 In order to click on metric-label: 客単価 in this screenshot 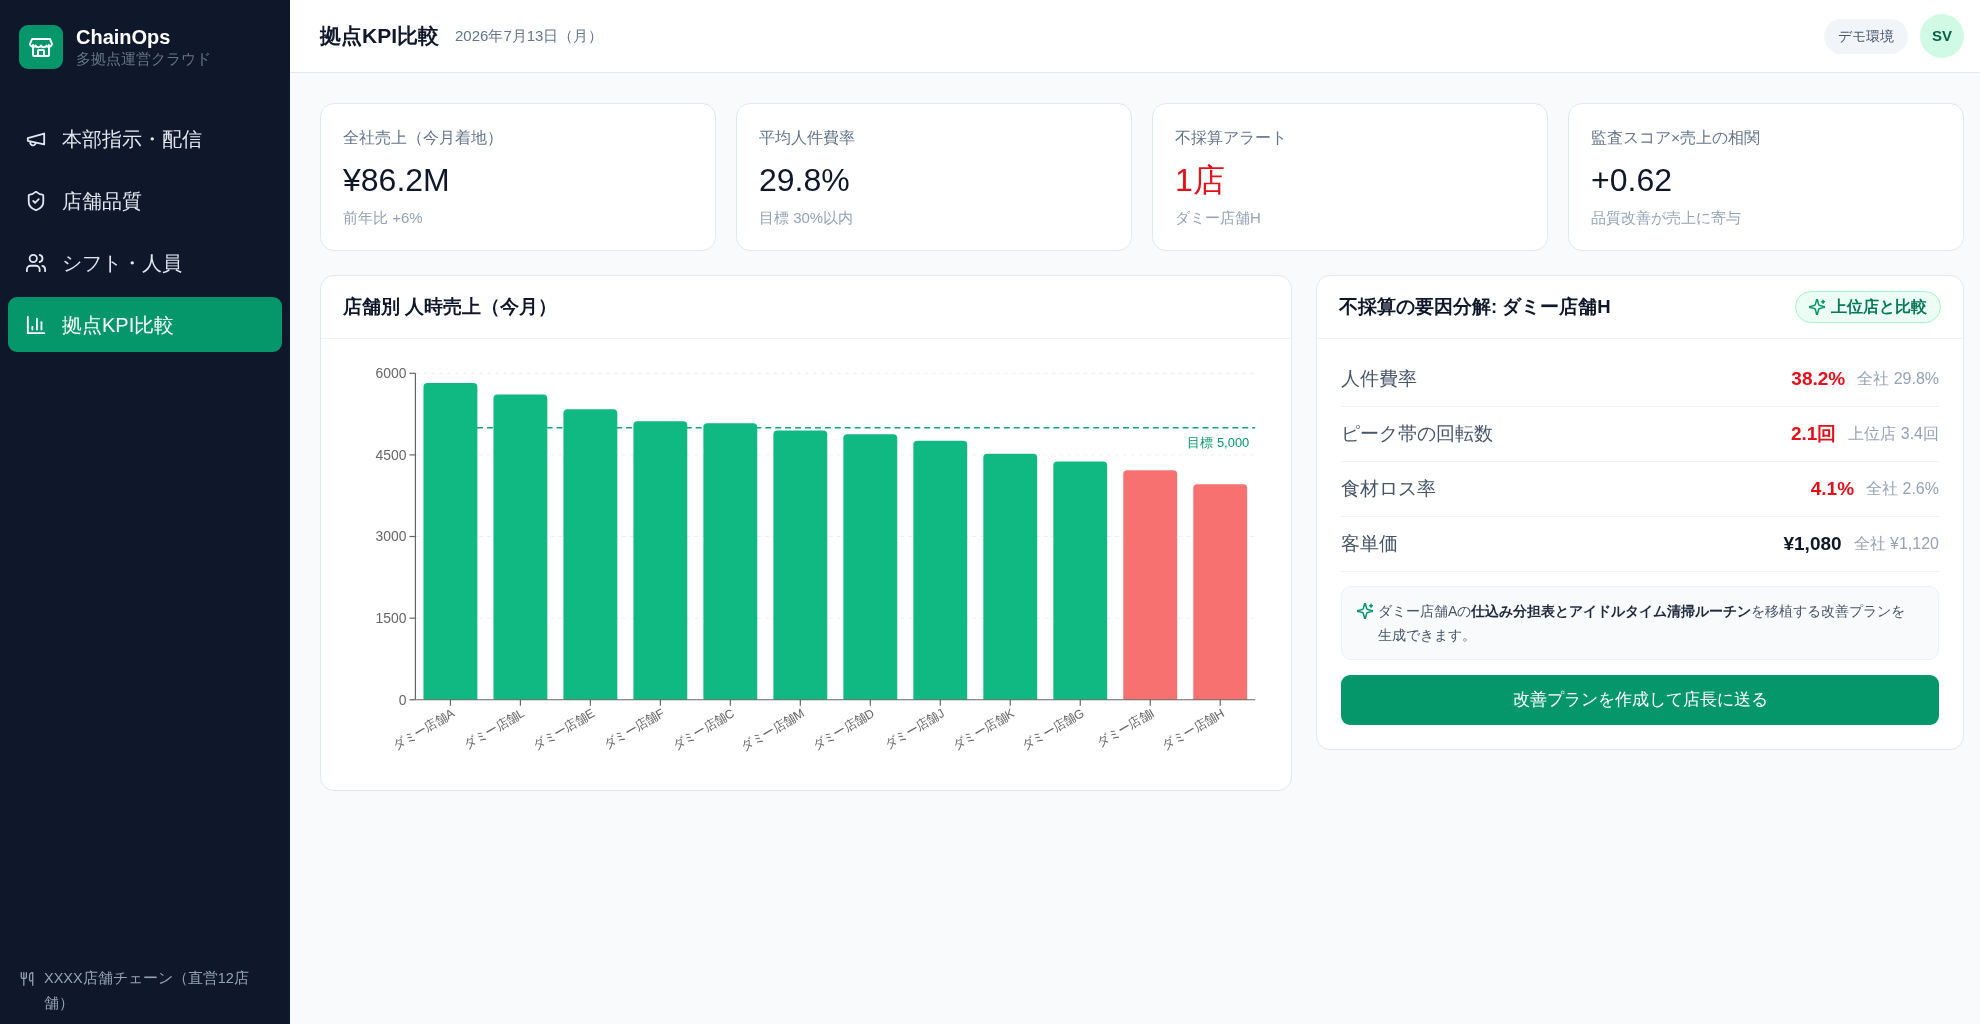, I will do `click(1369, 543)`.